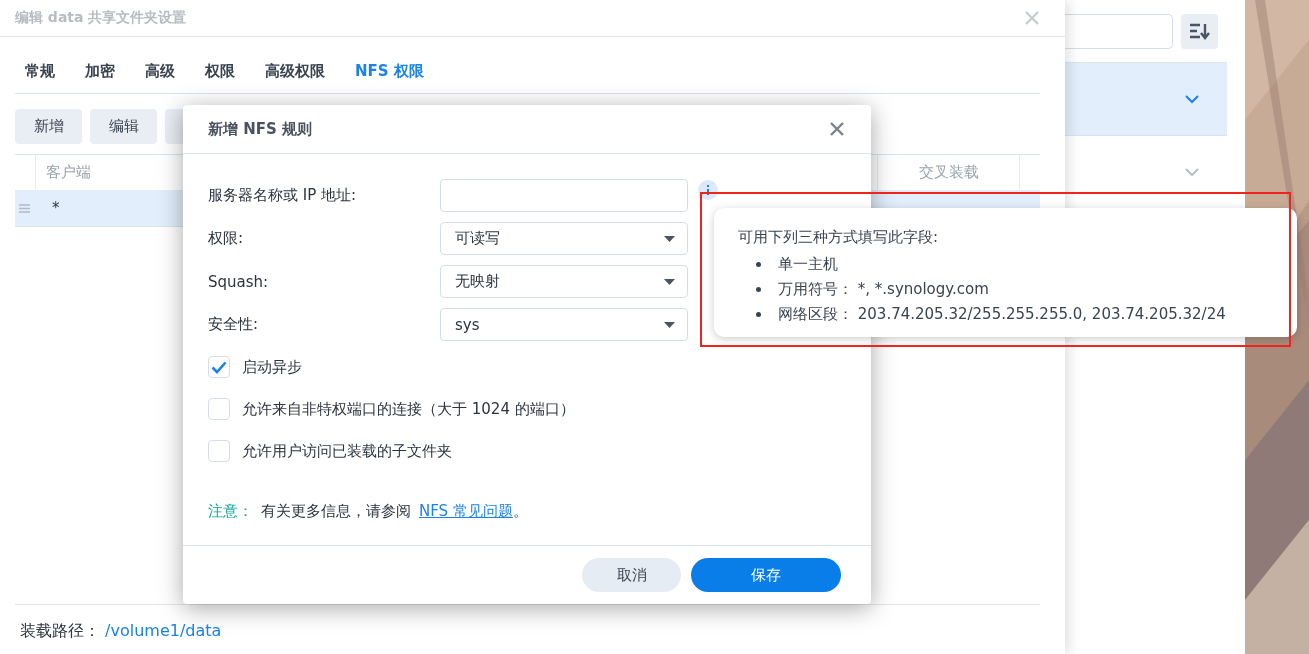 Image resolution: width=1309 pixels, height=654 pixels. What do you see at coordinates (160, 77) in the screenshot?
I see `tab: 高级` at bounding box center [160, 77].